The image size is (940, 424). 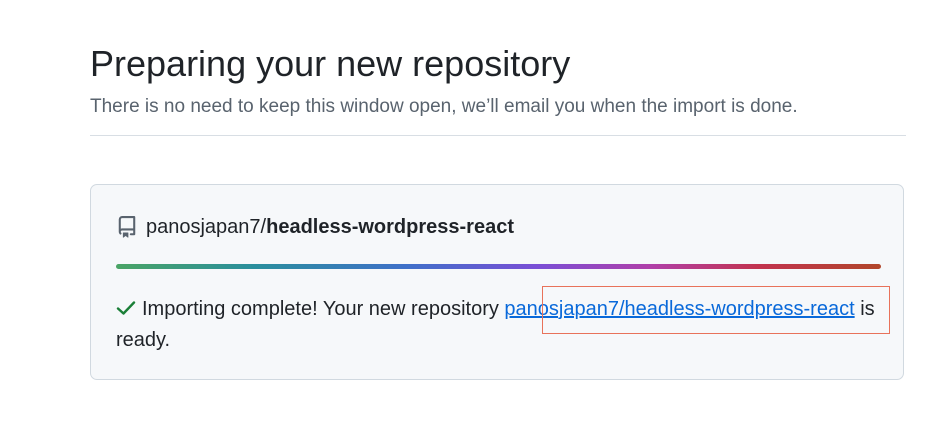 I want to click on repo-owner: panosjapan7/, so click(x=206, y=226).